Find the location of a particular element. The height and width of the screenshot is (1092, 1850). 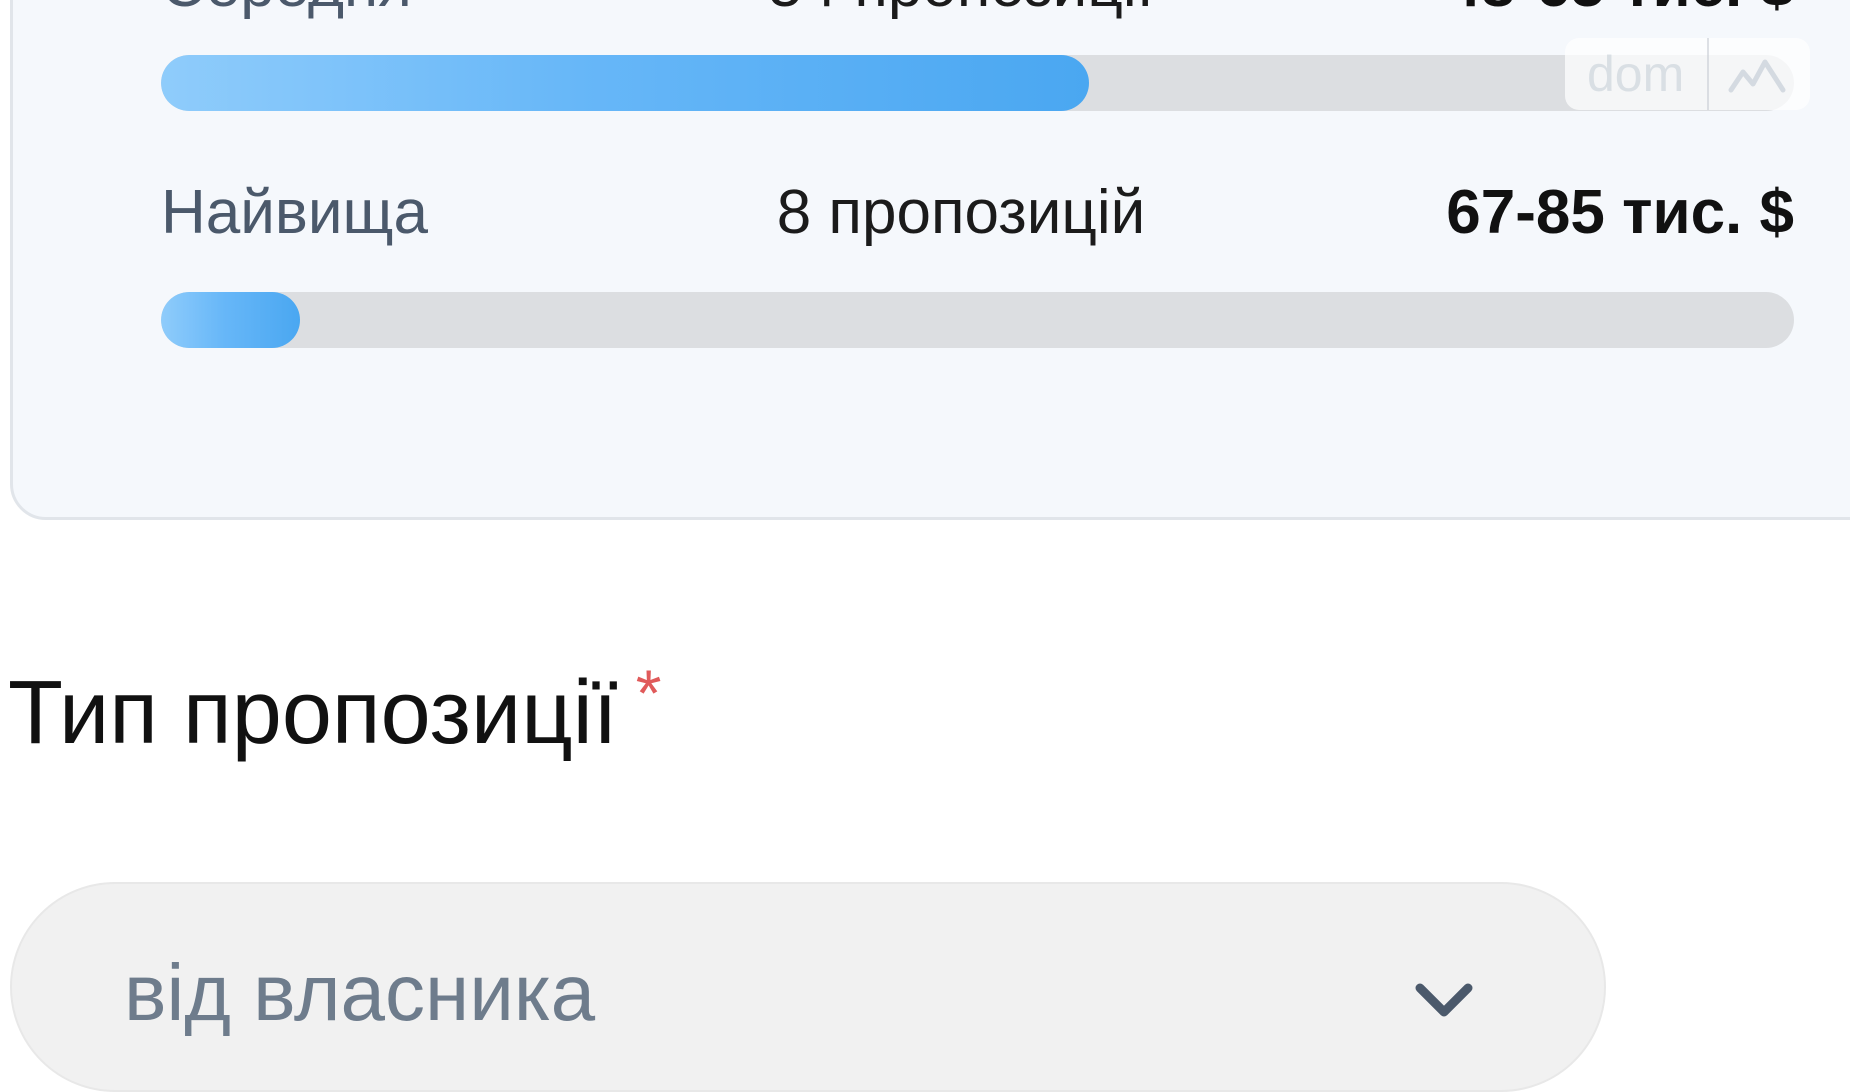

price-tier-row-average: Середня 54 пропозиції 48-65 тис. $ is located at coordinates (977, 10).